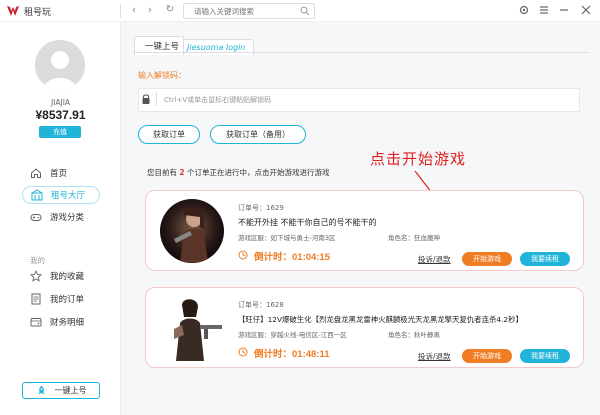  Describe the element at coordinates (169, 134) in the screenshot. I see `get-order-button: 获取订单` at that location.